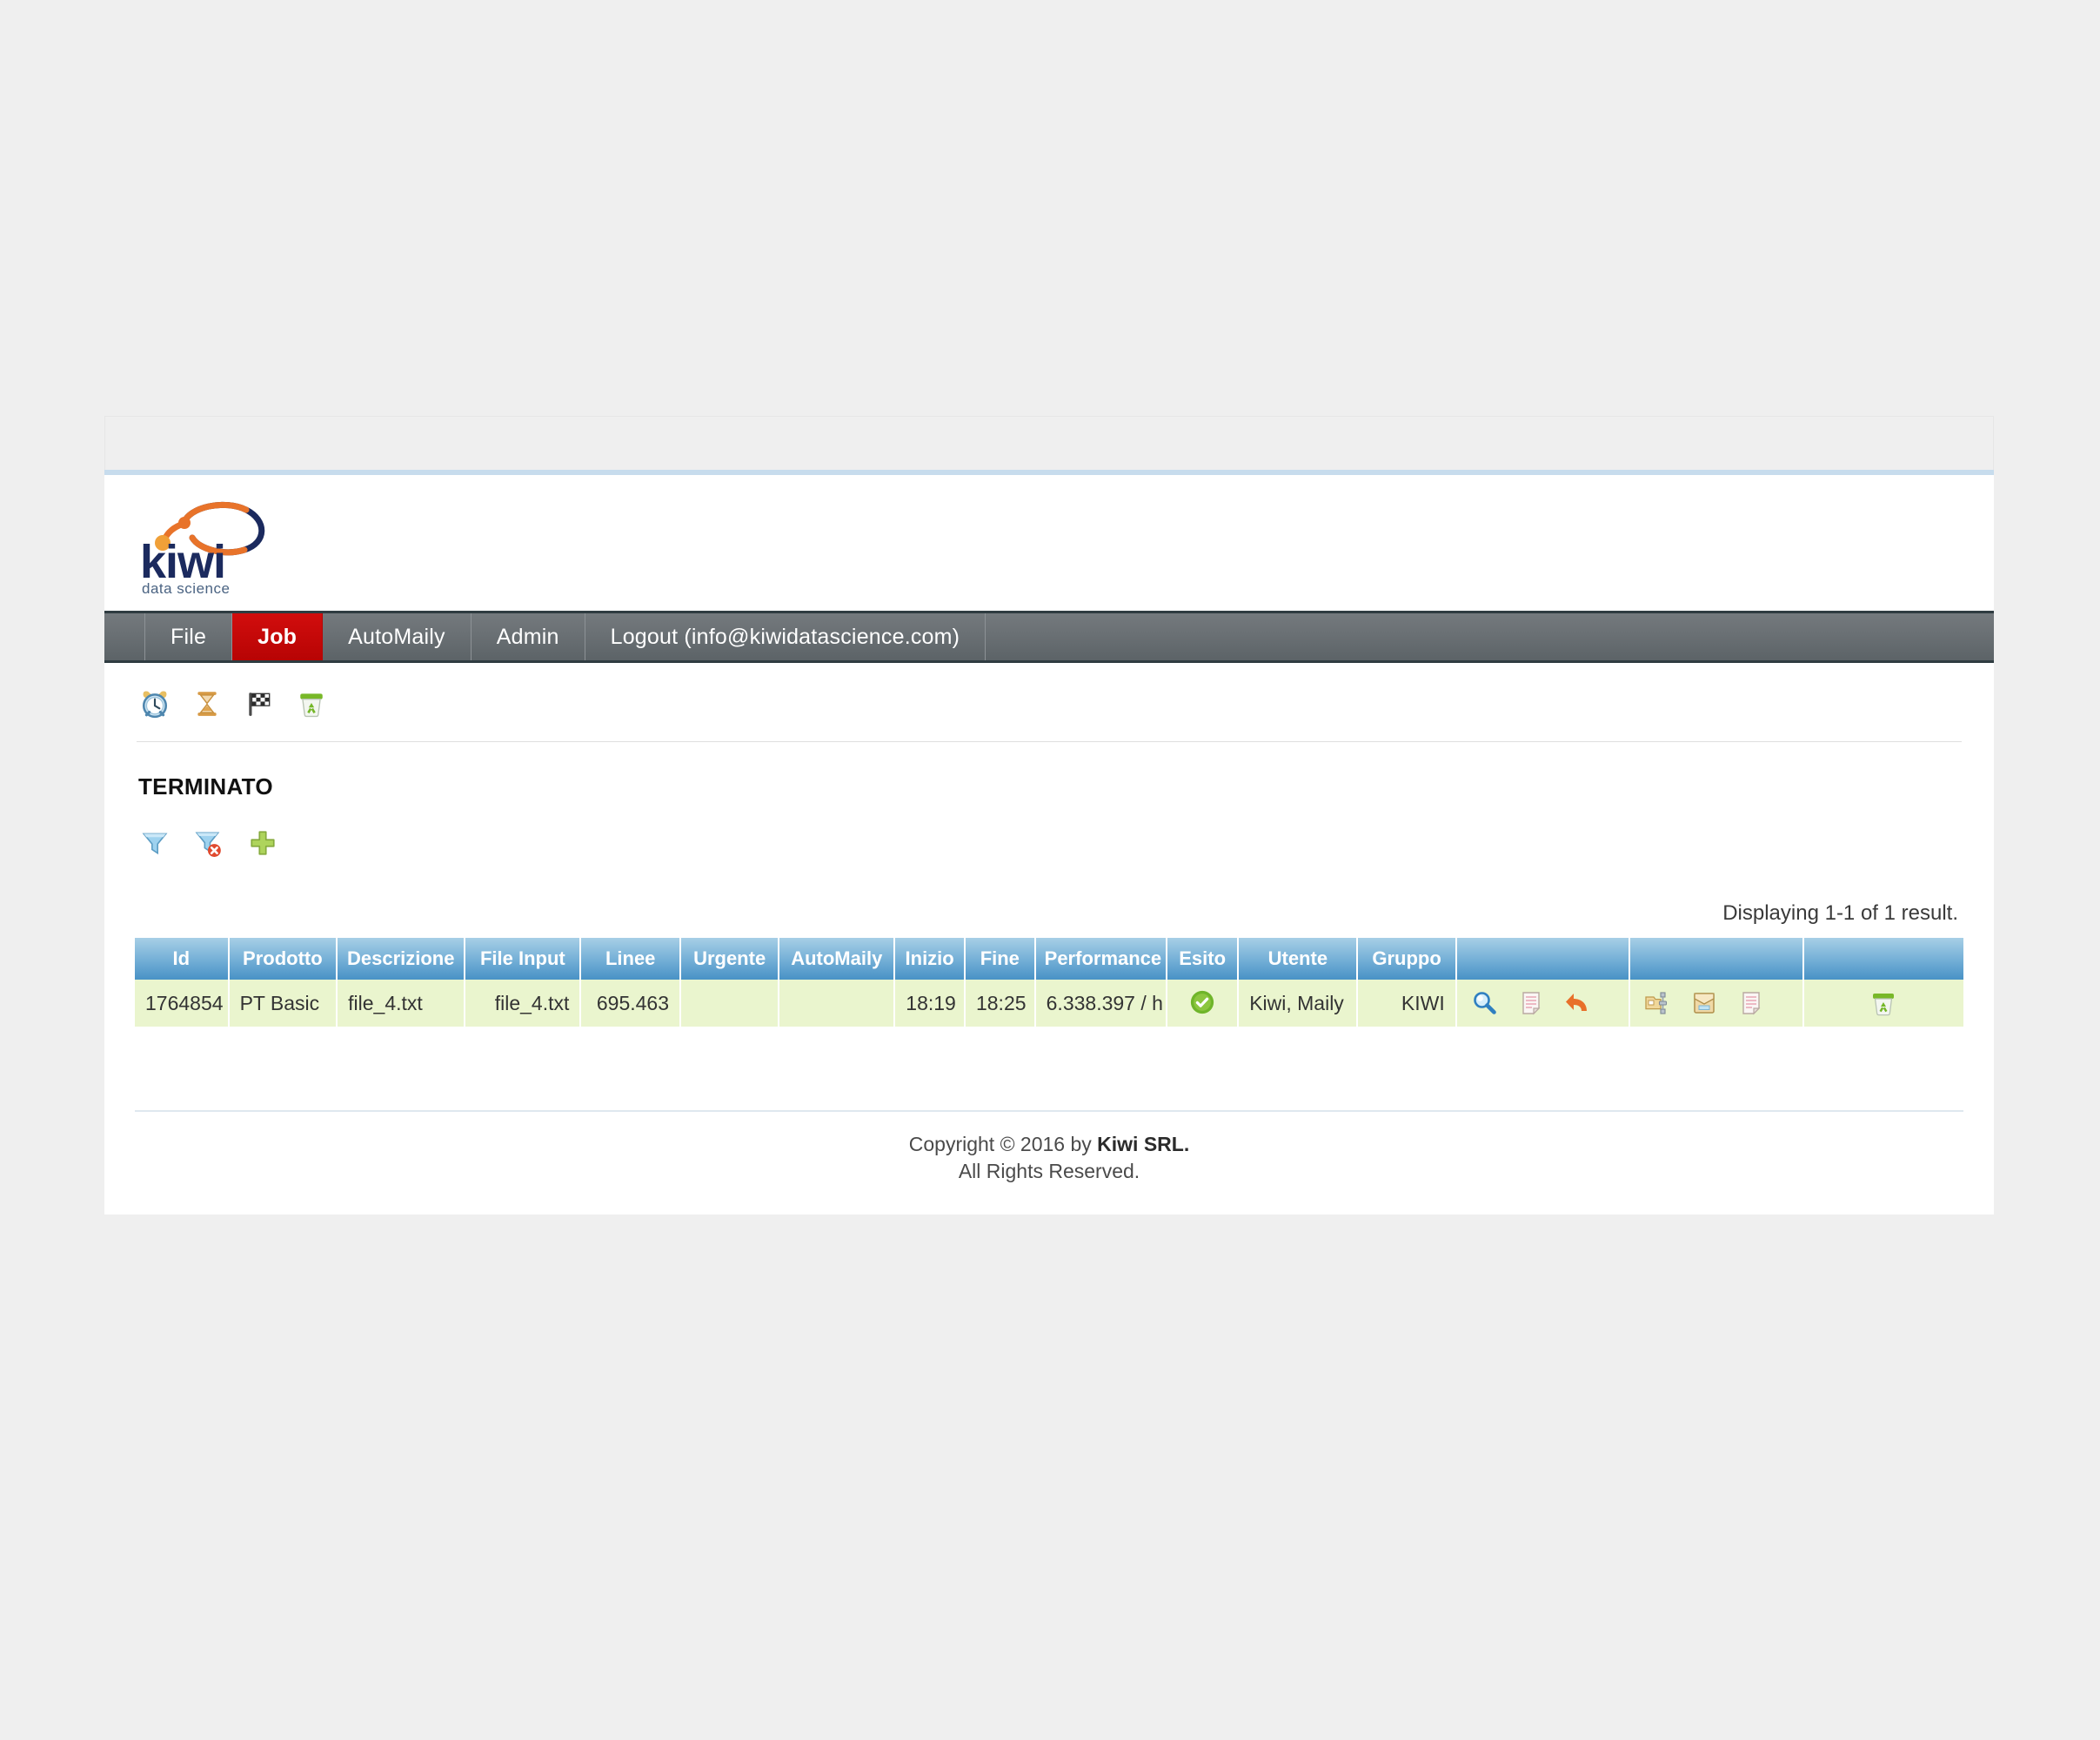  Describe the element at coordinates (1049, 543) in the screenshot. I see `site-header: kiwi data science` at that location.